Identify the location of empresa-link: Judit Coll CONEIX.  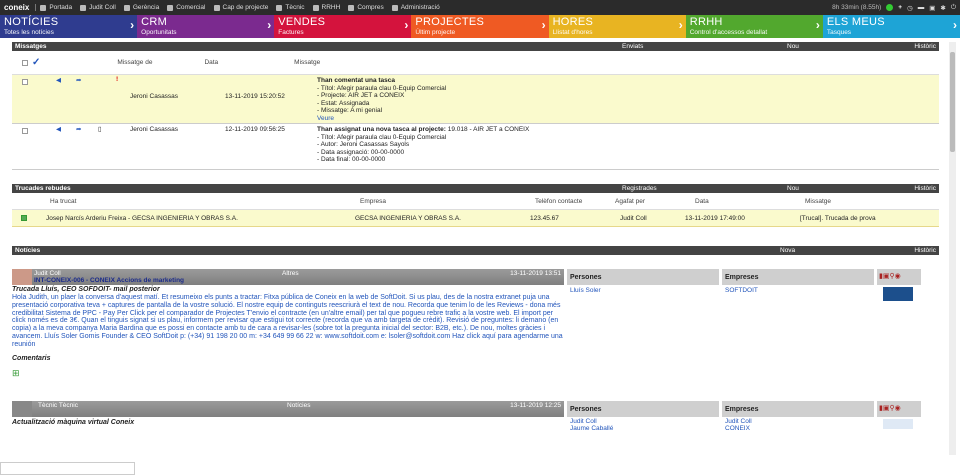
(798, 425).